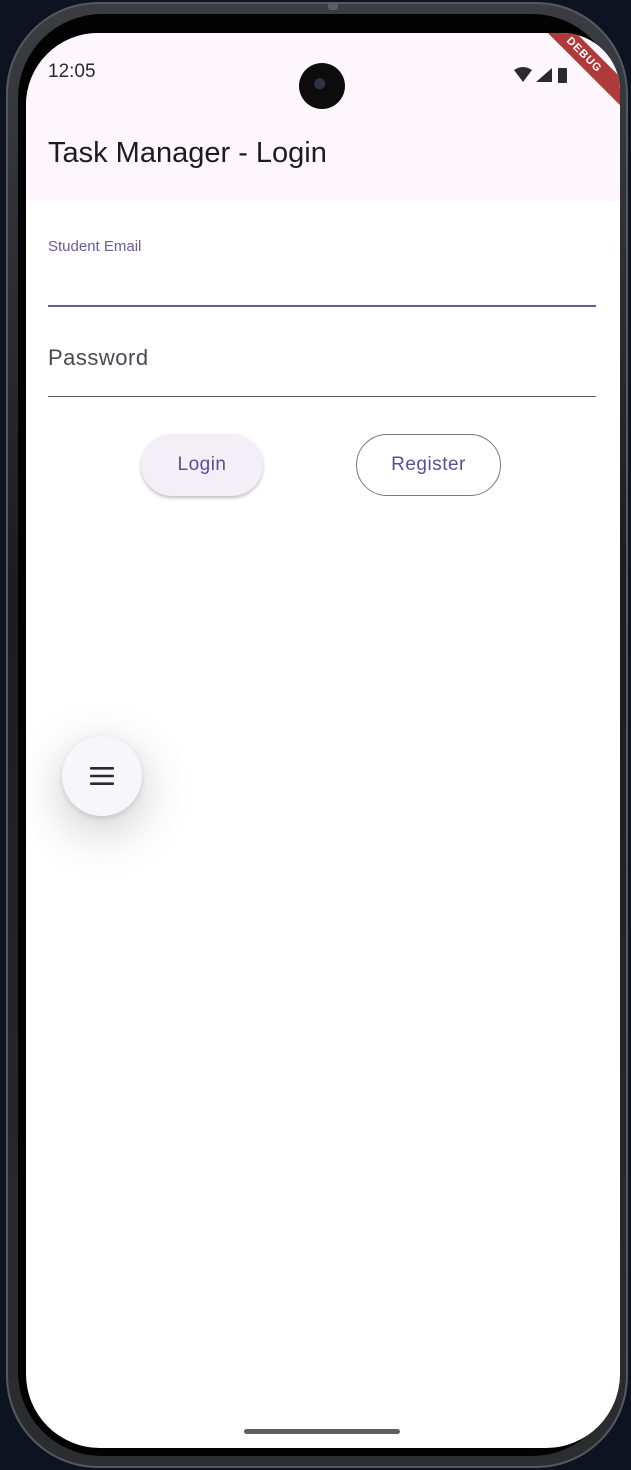 The image size is (631, 1470). I want to click on status-time: 12:05, so click(72, 71).